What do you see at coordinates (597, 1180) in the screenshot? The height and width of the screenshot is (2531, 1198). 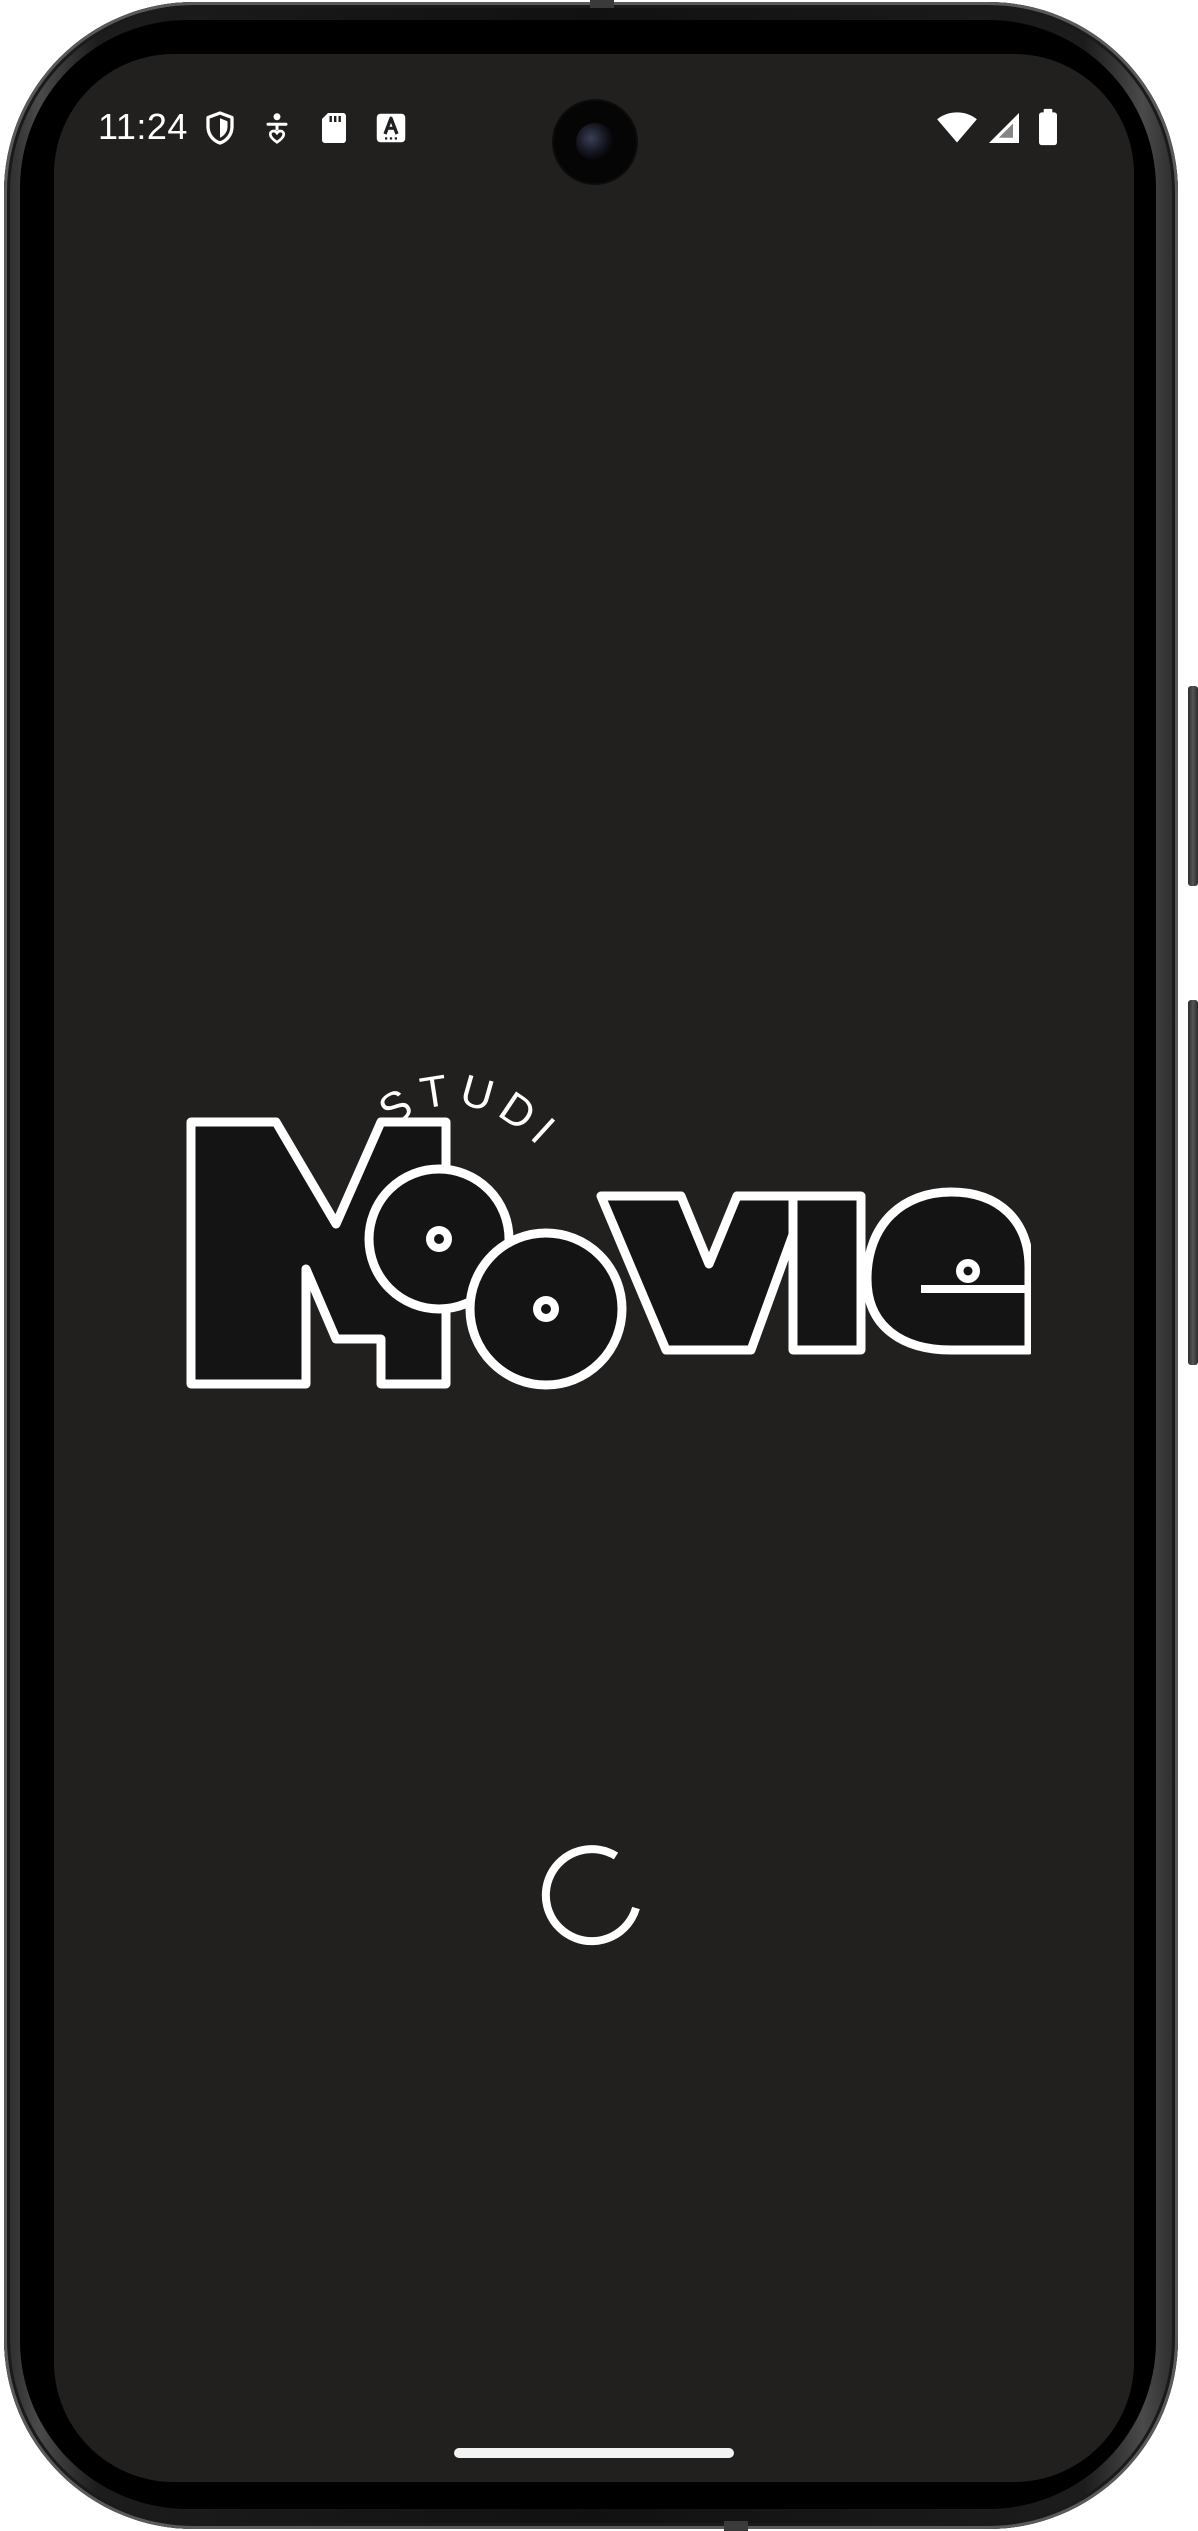 I see `logo-graphic: STUDIO` at bounding box center [597, 1180].